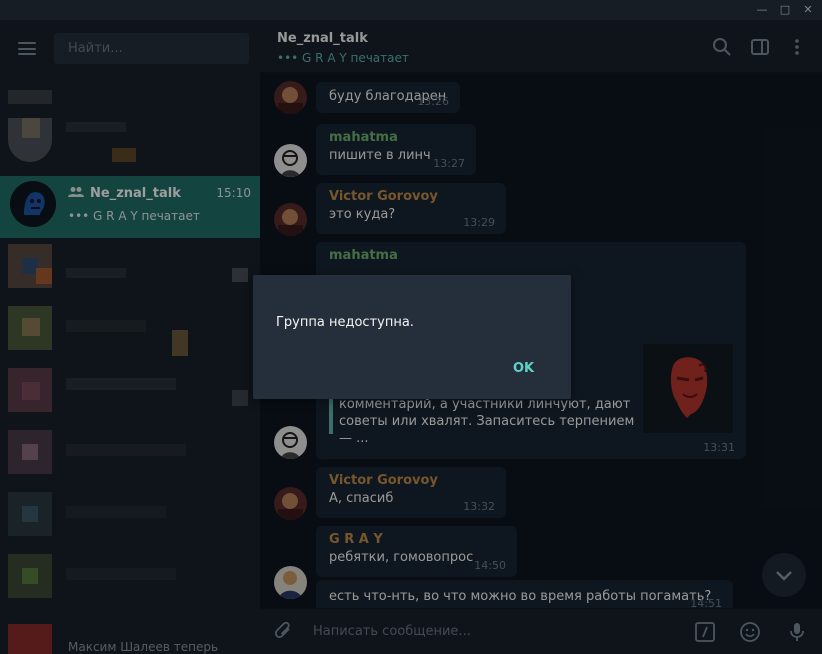 The width and height of the screenshot is (822, 654). What do you see at coordinates (412, 337) in the screenshot?
I see `alert-dialog: Группа недоступна. OK` at bounding box center [412, 337].